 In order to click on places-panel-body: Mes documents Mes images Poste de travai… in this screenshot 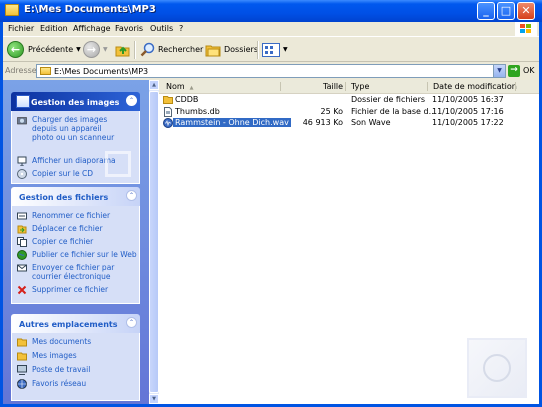, I will do `click(75, 367)`.